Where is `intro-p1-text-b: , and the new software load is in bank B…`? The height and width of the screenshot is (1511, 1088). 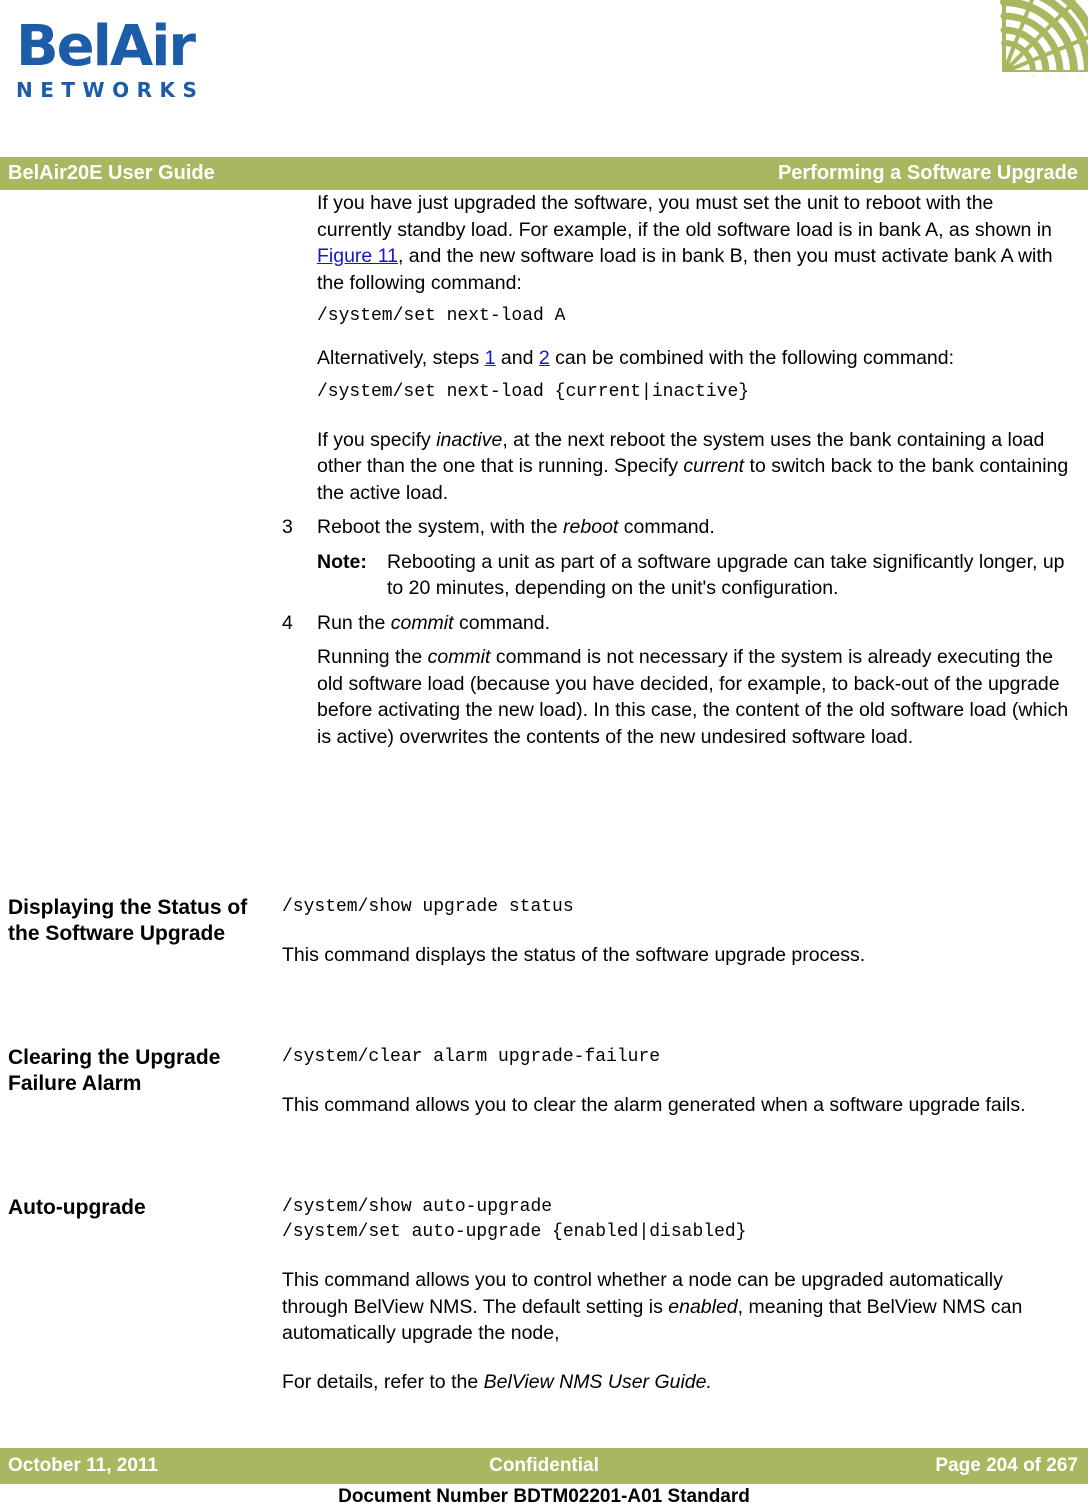
intro-p1-text-b: , and the new software load is in bank B… is located at coordinates (685, 269).